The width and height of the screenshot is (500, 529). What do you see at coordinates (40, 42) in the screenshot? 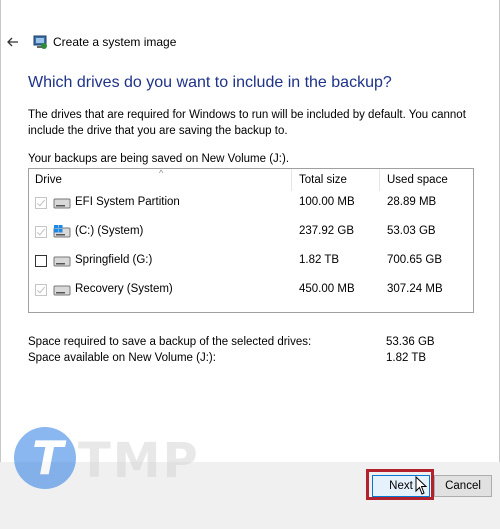
I see `backup-app-icon` at bounding box center [40, 42].